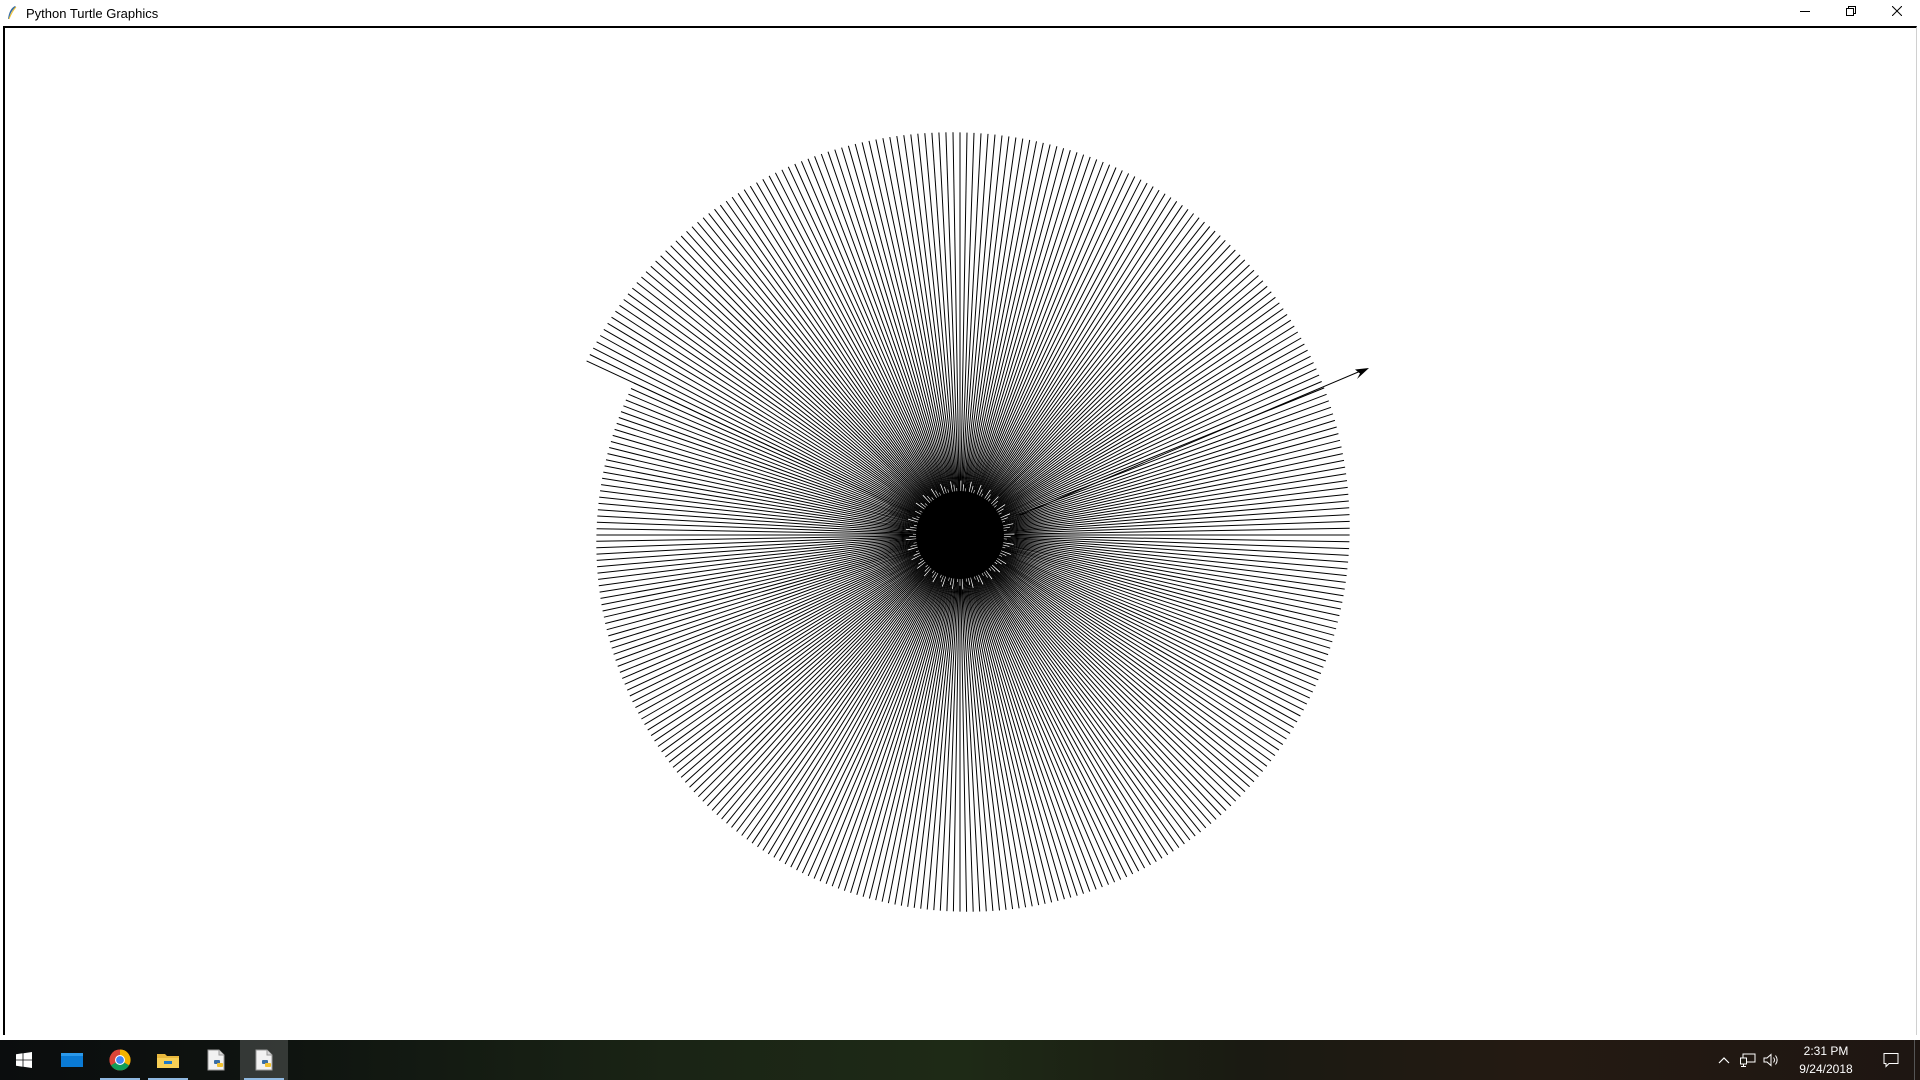  I want to click on mail-icon, so click(72, 1060).